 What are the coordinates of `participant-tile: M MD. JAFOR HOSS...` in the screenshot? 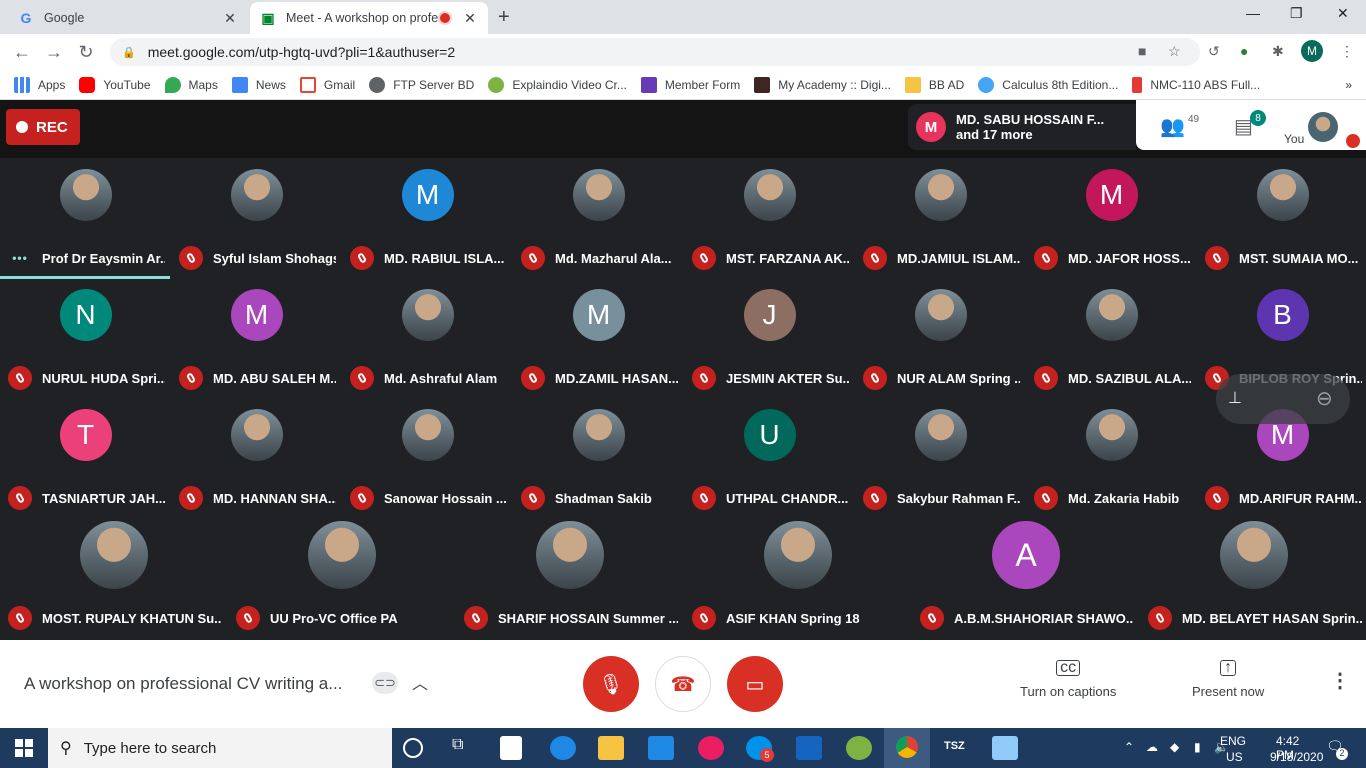 It's located at (1111, 218).